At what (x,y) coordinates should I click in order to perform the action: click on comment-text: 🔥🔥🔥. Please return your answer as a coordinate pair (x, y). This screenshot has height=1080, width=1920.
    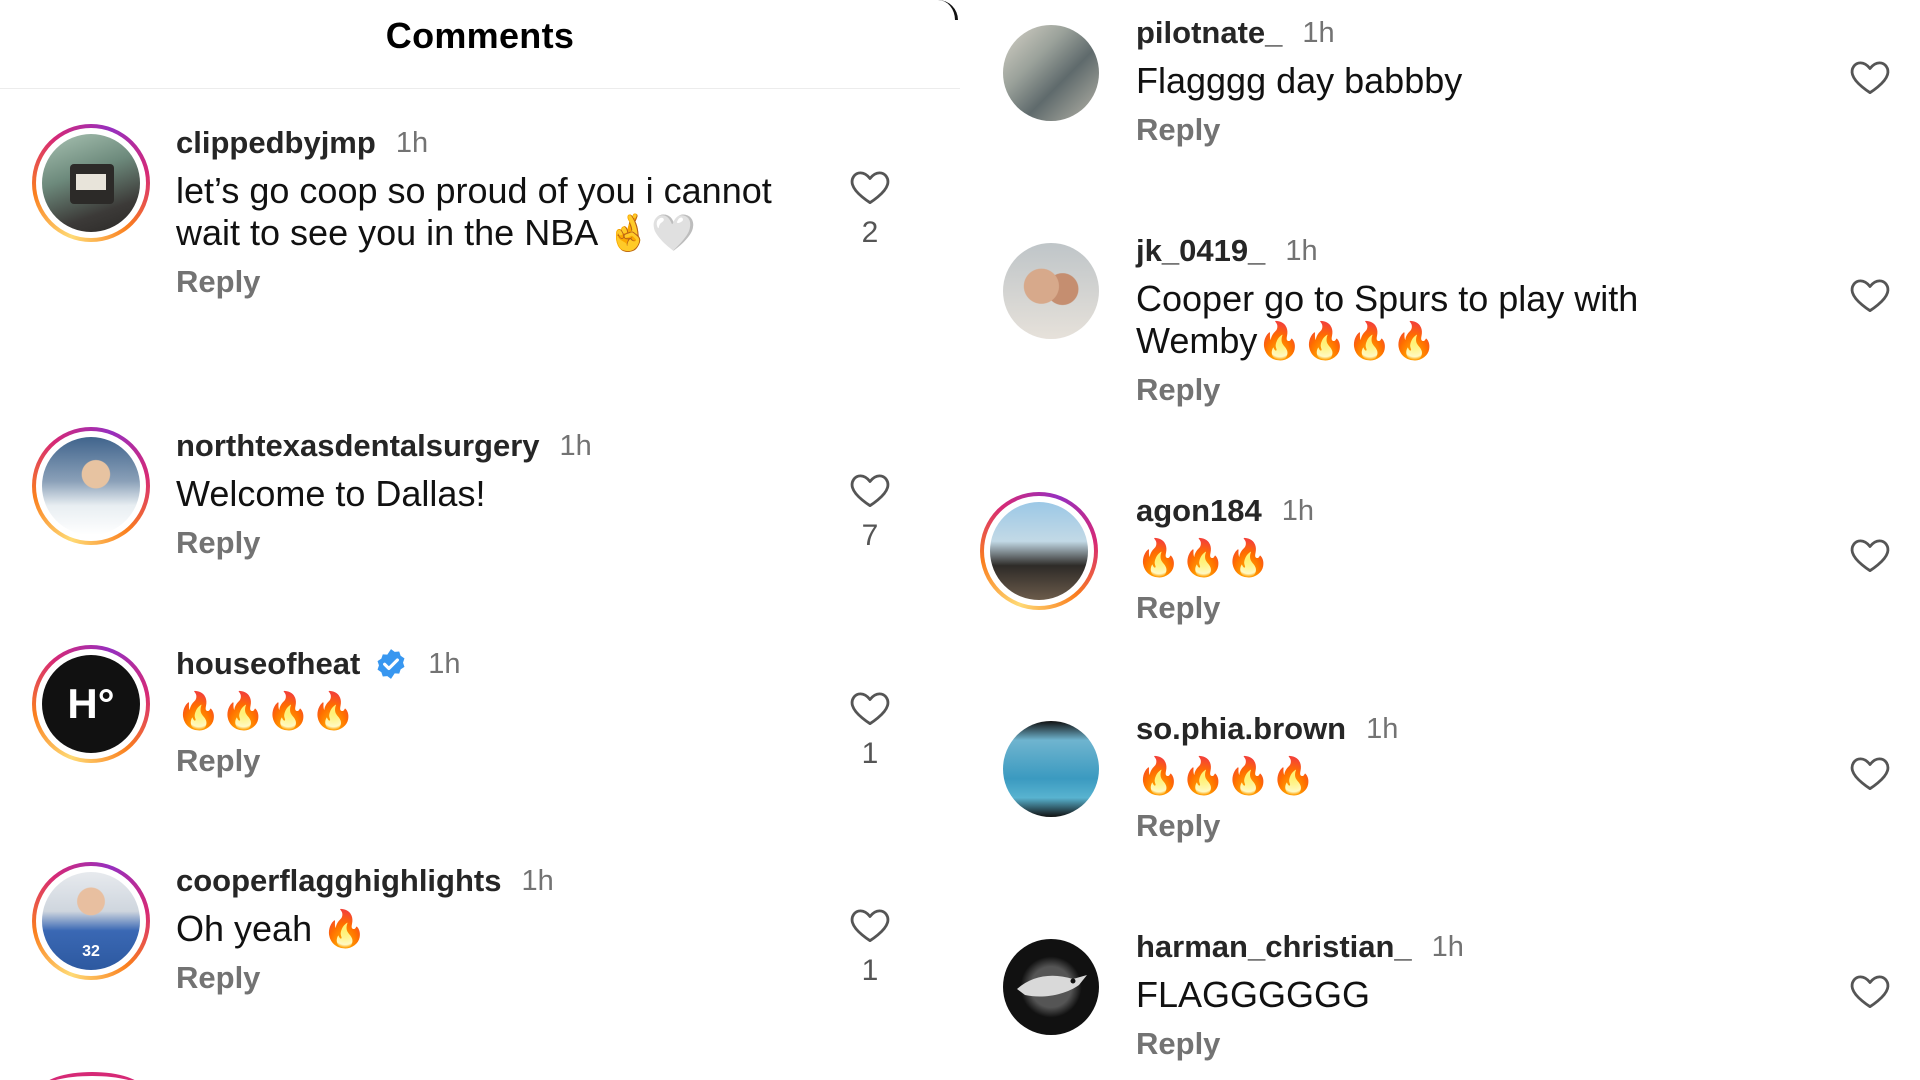
    Looking at the image, I should click on (1203, 558).